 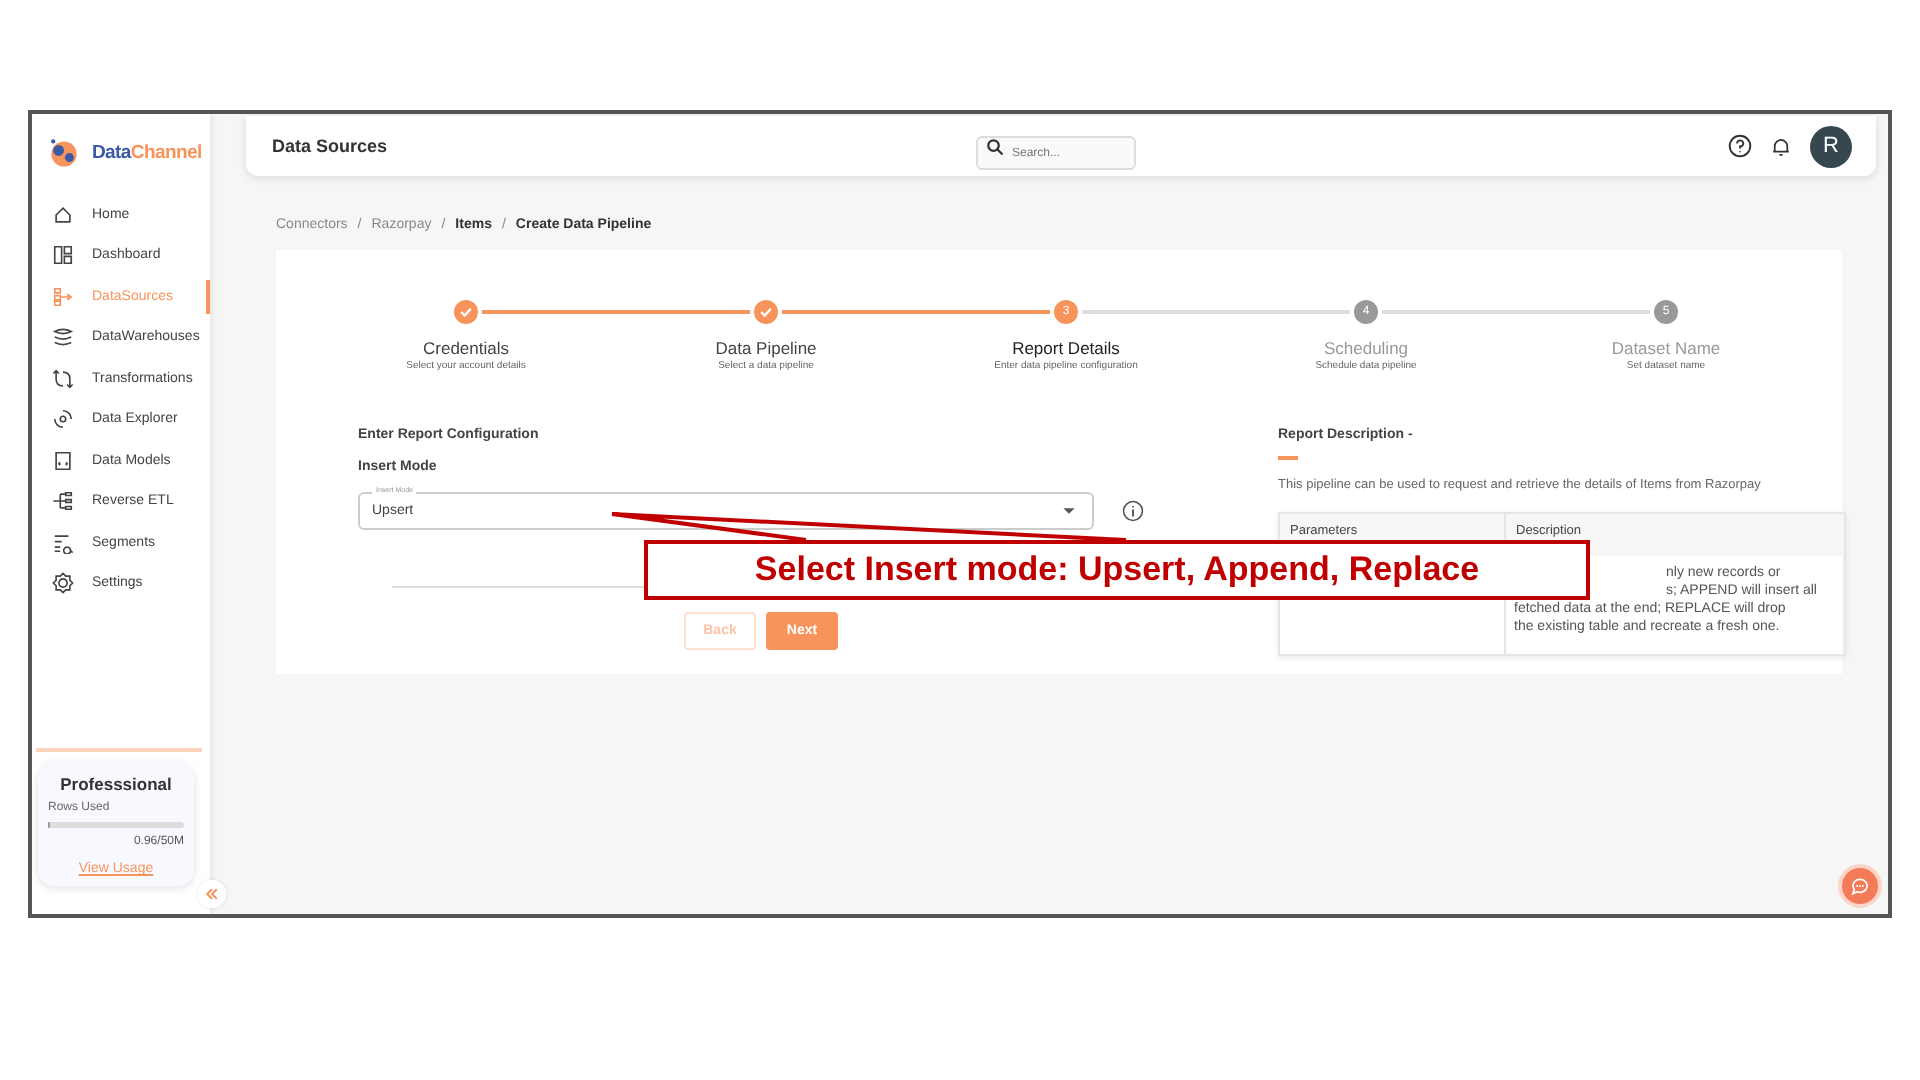 What do you see at coordinates (63, 583) in the screenshot?
I see `settings-icon` at bounding box center [63, 583].